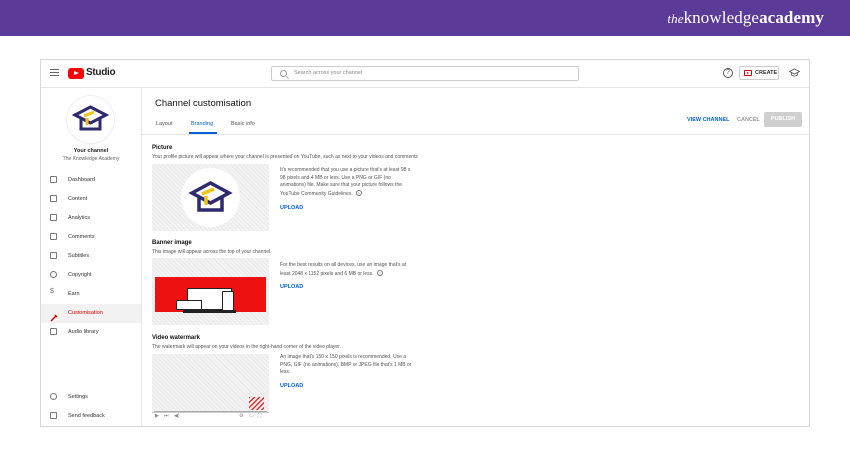 The width and height of the screenshot is (850, 450). Describe the element at coordinates (78, 199) in the screenshot. I see `sidebar-item-label: Content` at that location.